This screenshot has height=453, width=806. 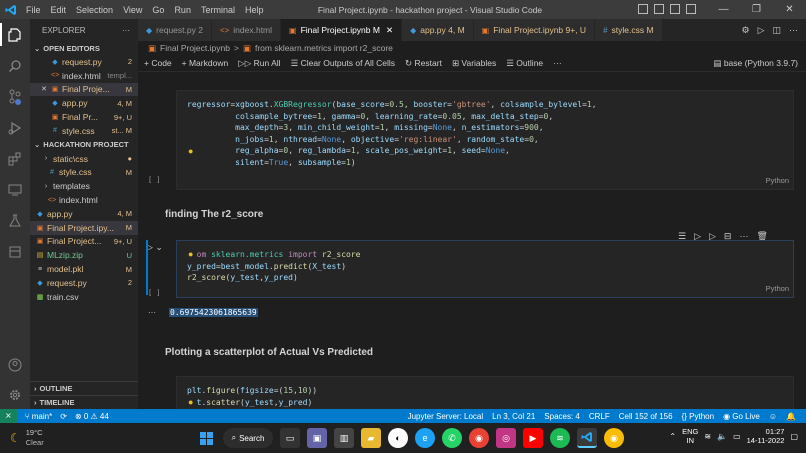 What do you see at coordinates (707, 436) in the screenshot?
I see `wifi-icon: ≋` at bounding box center [707, 436].